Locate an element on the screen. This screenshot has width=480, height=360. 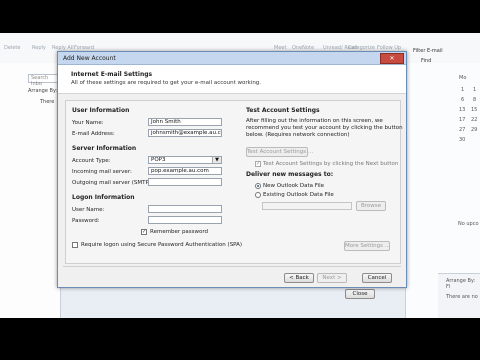
calendar-cell: 13 is located at coordinates (462, 110).